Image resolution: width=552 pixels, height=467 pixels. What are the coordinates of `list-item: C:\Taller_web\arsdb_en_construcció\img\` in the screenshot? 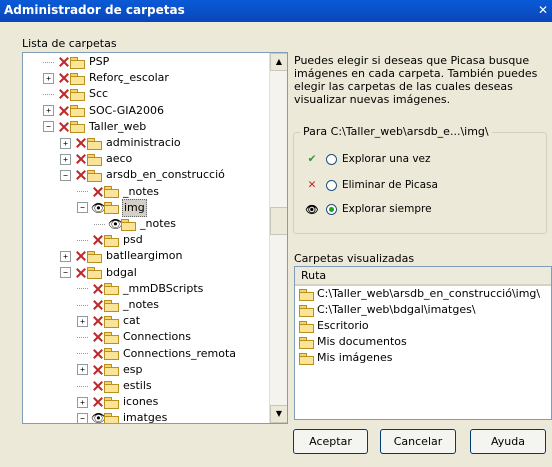 It's located at (423, 294).